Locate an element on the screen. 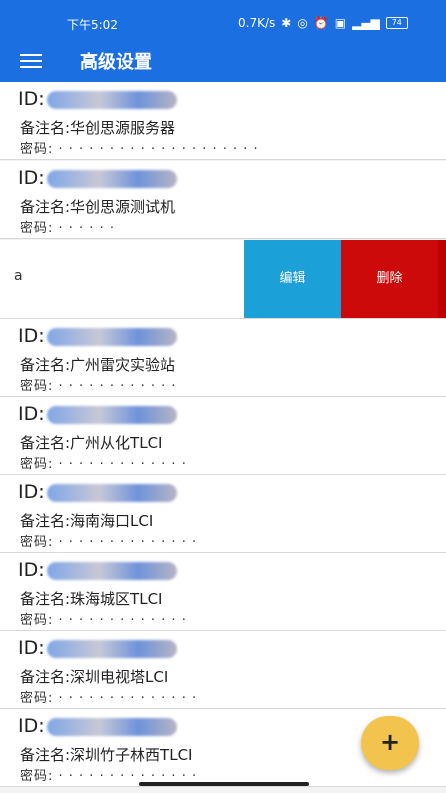 The width and height of the screenshot is (446, 793). device-remark: 备注名:深圳竹子林西TLCI is located at coordinates (106, 755).